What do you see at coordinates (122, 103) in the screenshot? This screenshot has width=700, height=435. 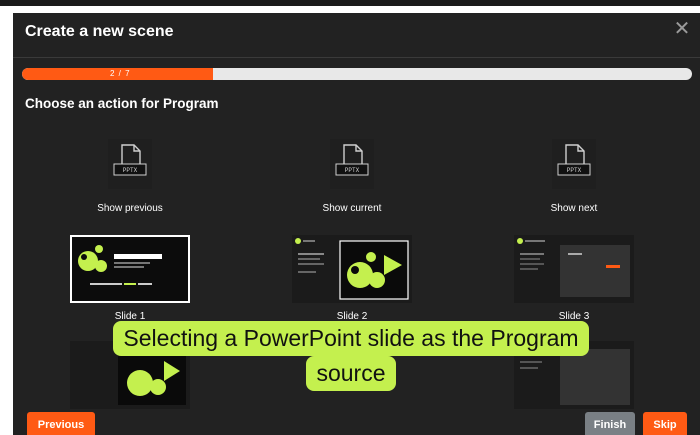 I see `section-heading: Choose an action for Program` at bounding box center [122, 103].